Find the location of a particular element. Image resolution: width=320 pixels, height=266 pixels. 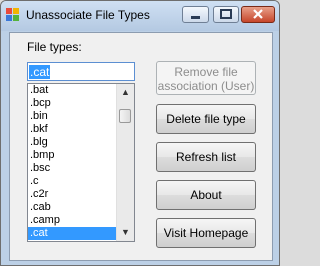

list-item: .cat is located at coordinates (72, 233).